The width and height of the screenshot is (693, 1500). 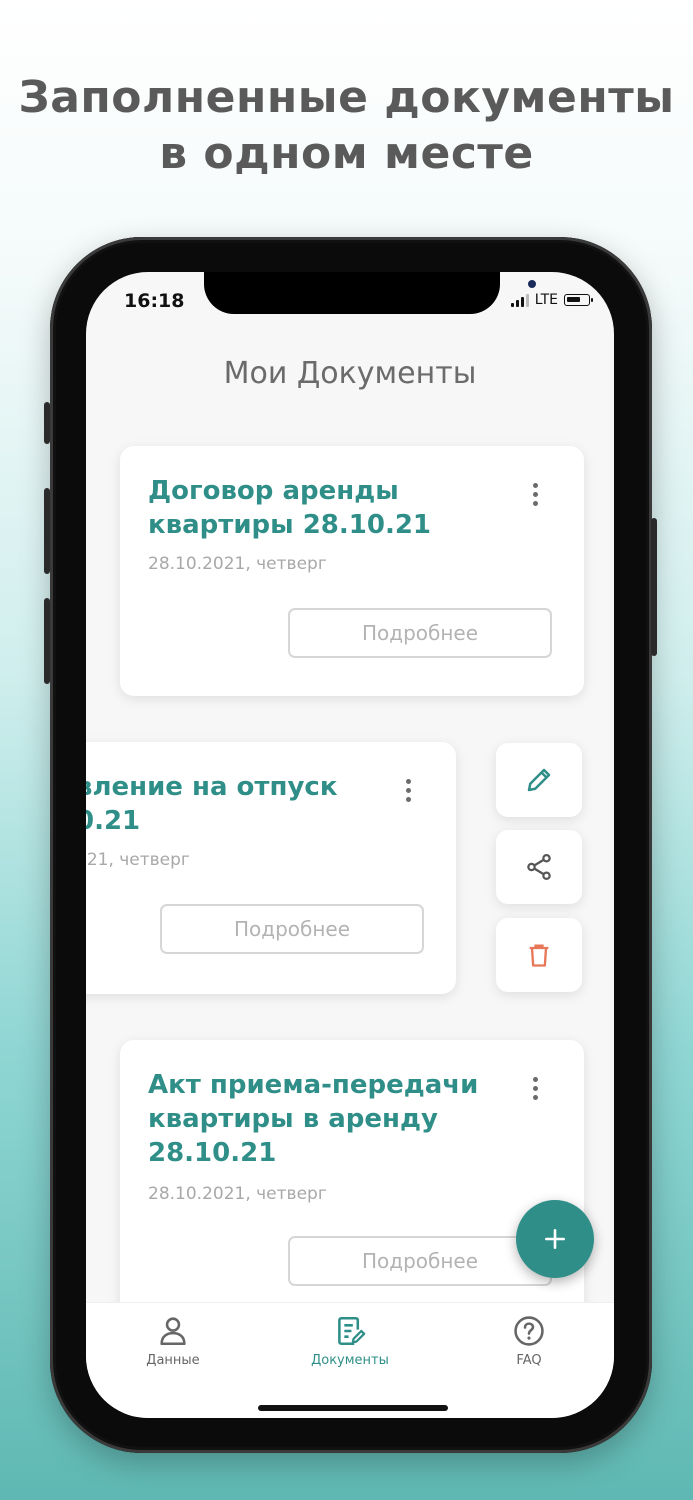 I want to click on phone-volume-up, so click(x=47, y=531).